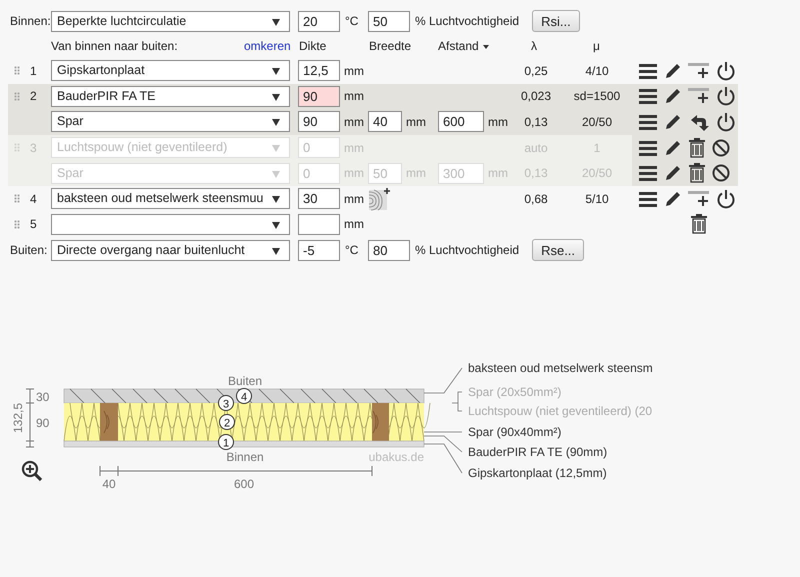 The width and height of the screenshot is (800, 577). What do you see at coordinates (170, 71) in the screenshot?
I see `material-select: Gipskartonplaat` at bounding box center [170, 71].